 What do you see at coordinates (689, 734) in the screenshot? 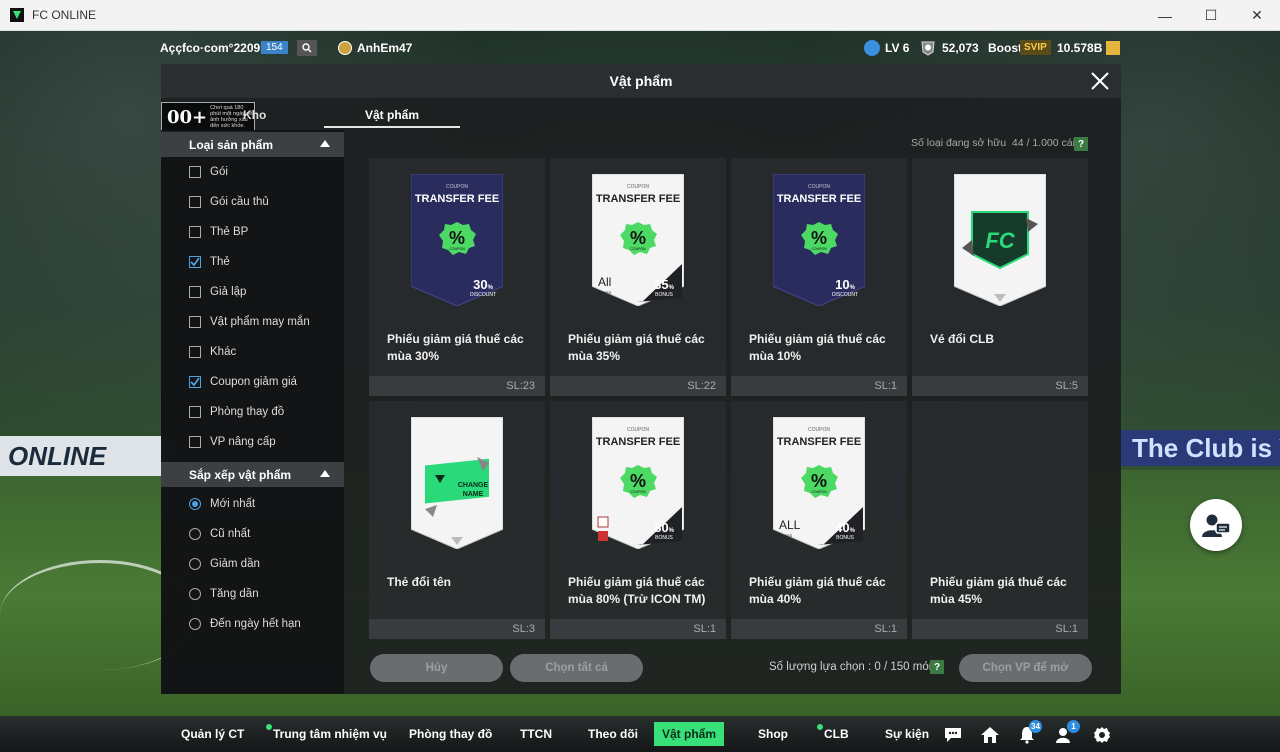
I see `nav-item: Vật phẩm` at bounding box center [689, 734].